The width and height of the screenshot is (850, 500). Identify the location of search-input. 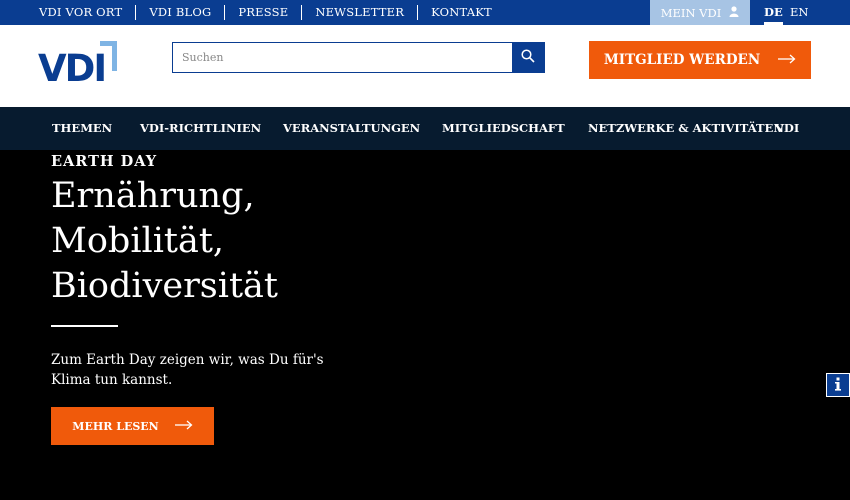
(342, 57).